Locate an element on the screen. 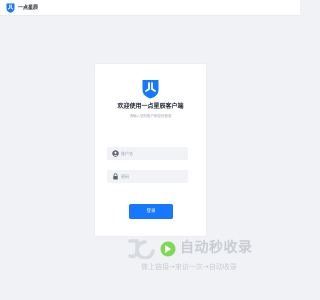 This screenshot has width=320, height=300. shield-logo-icon is located at coordinates (150, 89).